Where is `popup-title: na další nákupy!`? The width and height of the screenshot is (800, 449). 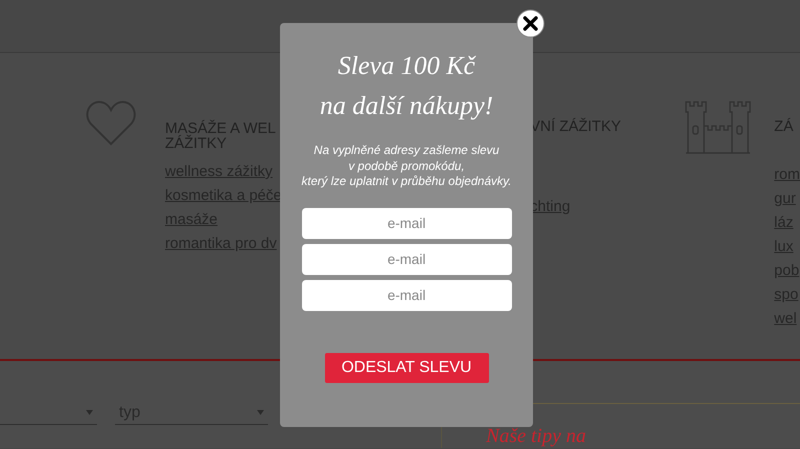
popup-title: na další nákupy! is located at coordinates (407, 106).